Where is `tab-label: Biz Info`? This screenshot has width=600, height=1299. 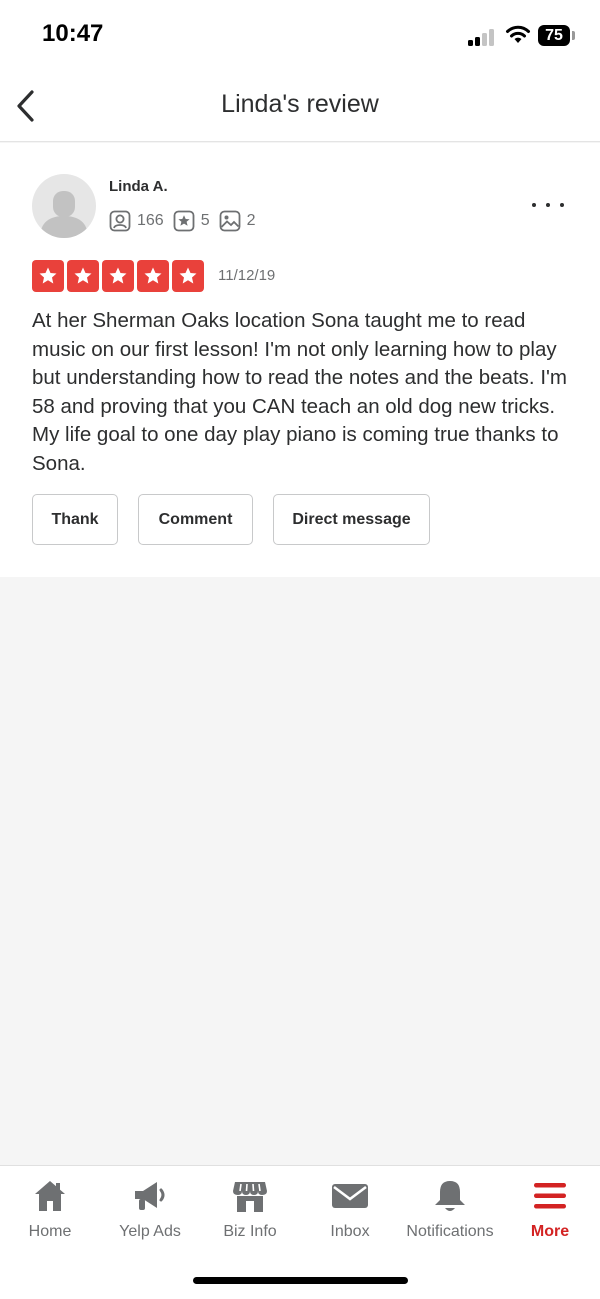
tab-label: Biz Info is located at coordinates (250, 1231).